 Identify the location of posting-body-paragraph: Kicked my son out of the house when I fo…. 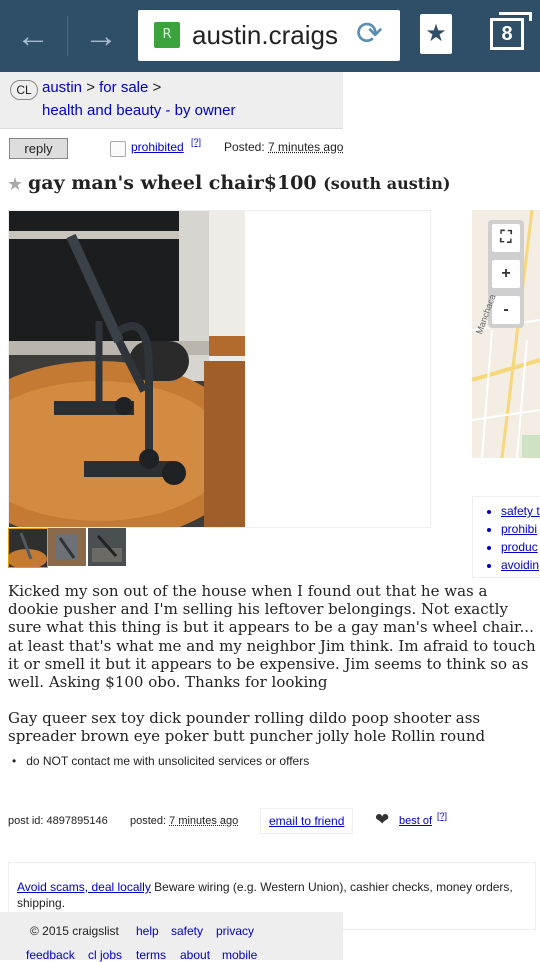
(272, 637).